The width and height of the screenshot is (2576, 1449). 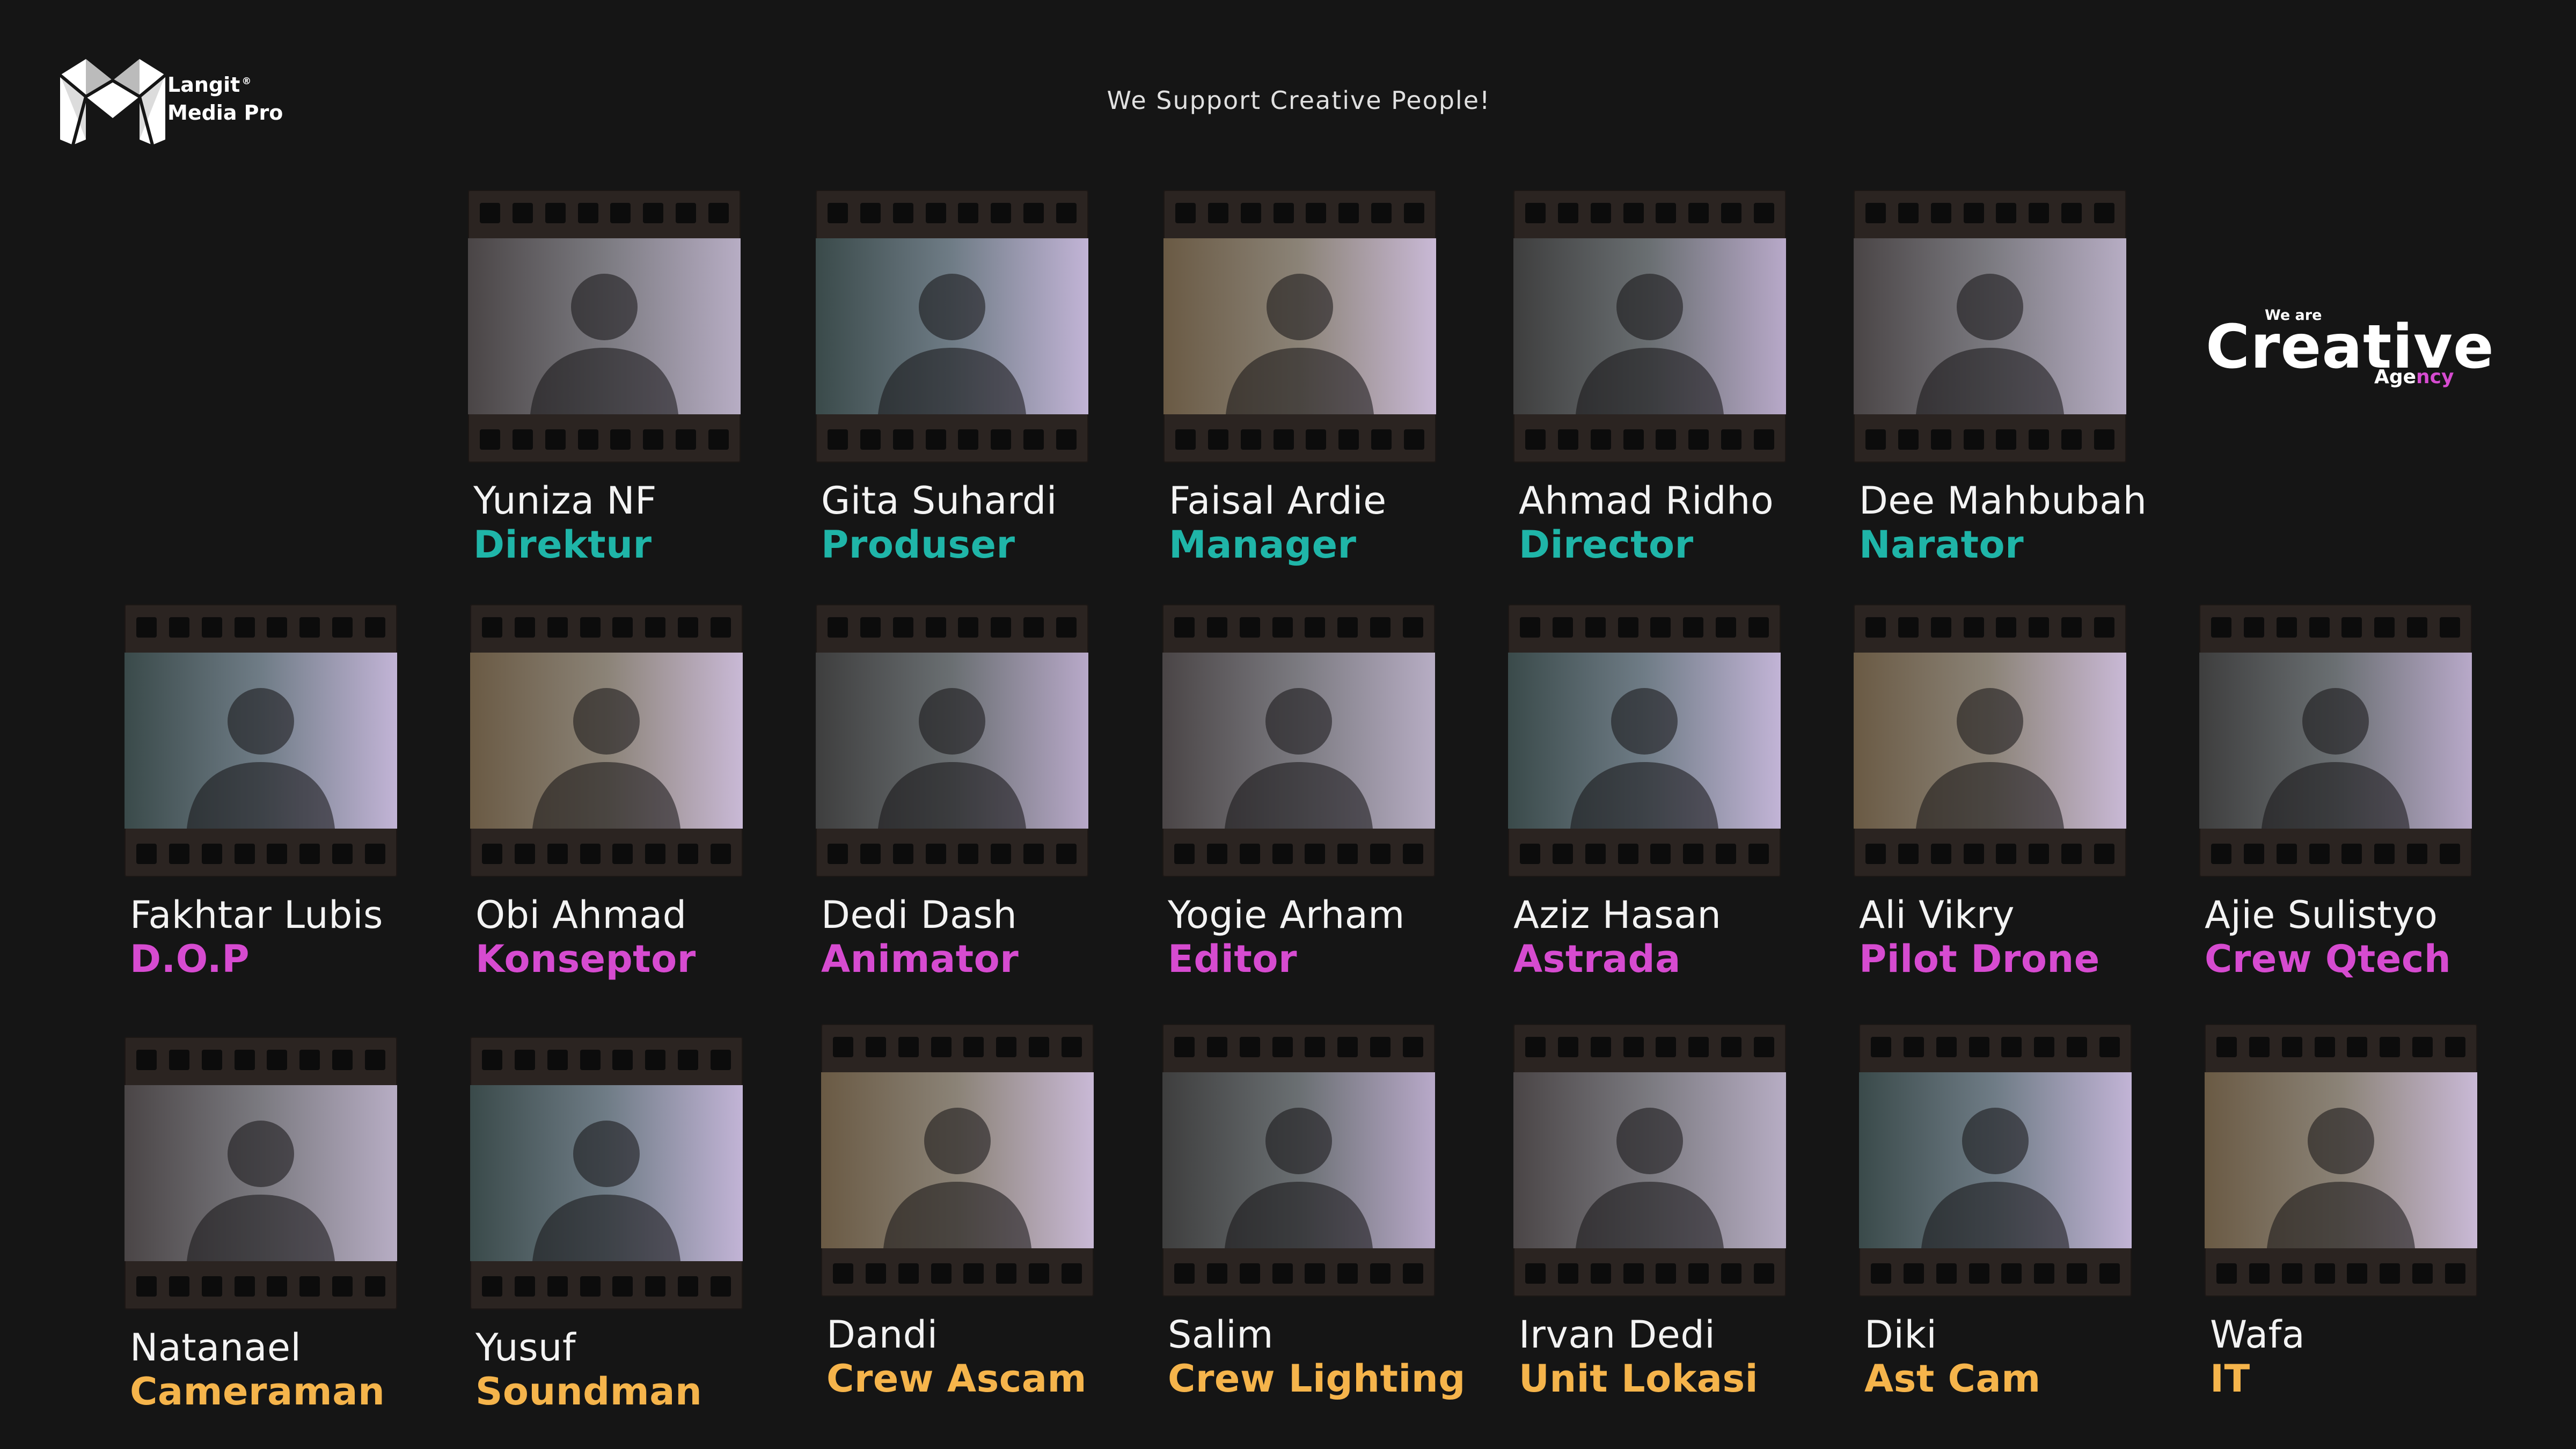 I want to click on member-role: Unit Lokasi, so click(x=1639, y=1379).